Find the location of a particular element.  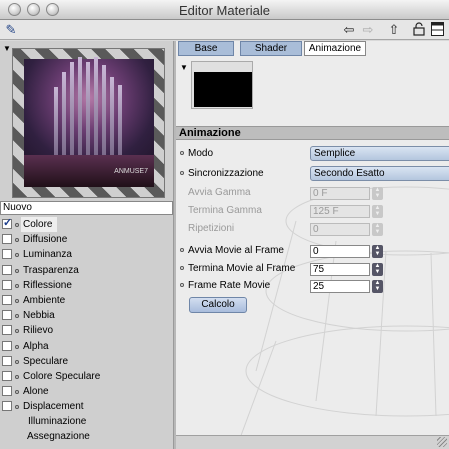

texture-menu-arrow-icon: ▼ is located at coordinates (184, 67).